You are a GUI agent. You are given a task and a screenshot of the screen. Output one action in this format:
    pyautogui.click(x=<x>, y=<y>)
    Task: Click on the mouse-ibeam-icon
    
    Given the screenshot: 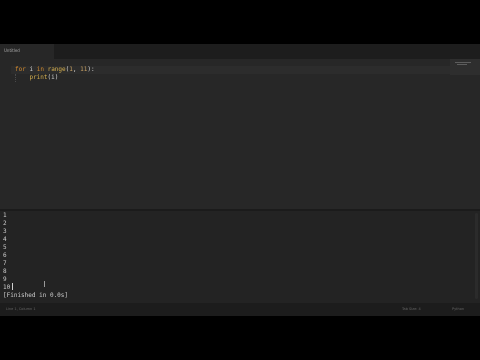 What is the action you would take?
    pyautogui.click(x=44, y=284)
    